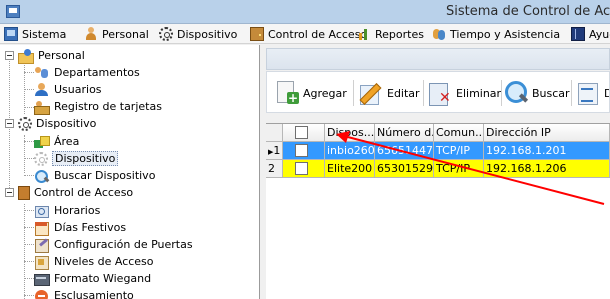  I want to click on more-button: D, so click(592, 93).